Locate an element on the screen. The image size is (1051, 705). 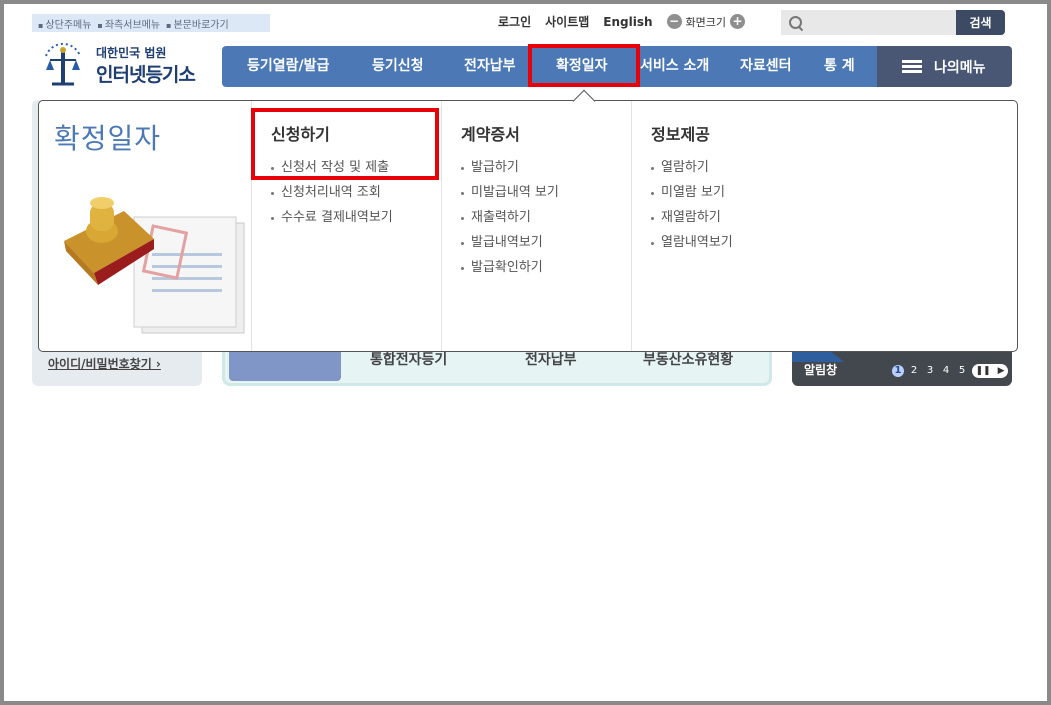
skip-link-left-submenu: 좌측서브메뉴 is located at coordinates (128, 23).